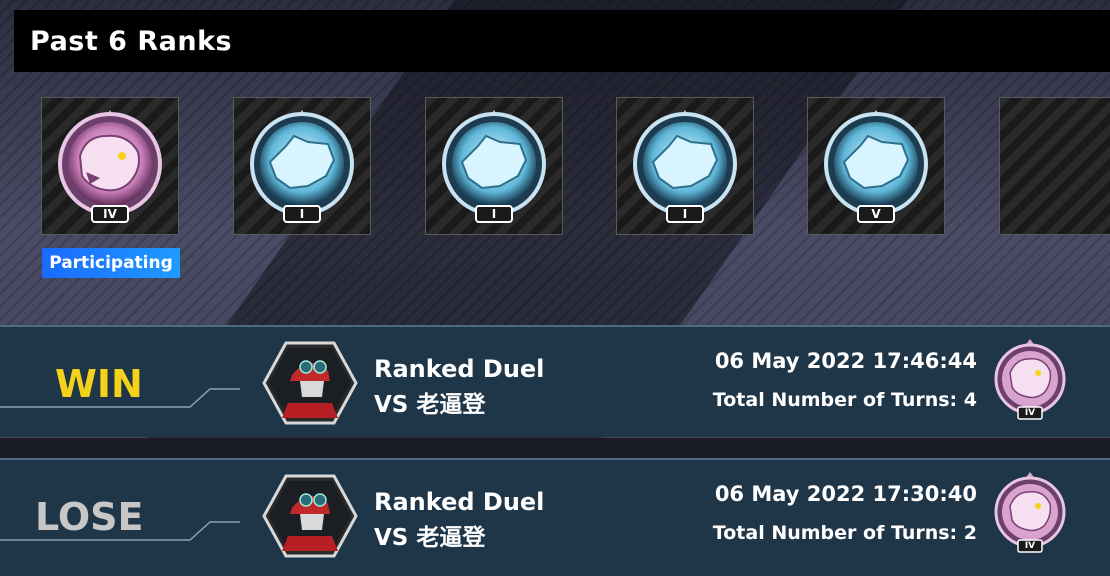 The width and height of the screenshot is (1110, 576). Describe the element at coordinates (562, 41) in the screenshot. I see `title-bar: Past 6 Ranks` at that location.